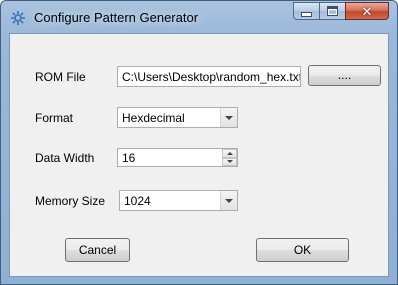 The height and width of the screenshot is (285, 398). I want to click on ok-button: OK, so click(302, 250).